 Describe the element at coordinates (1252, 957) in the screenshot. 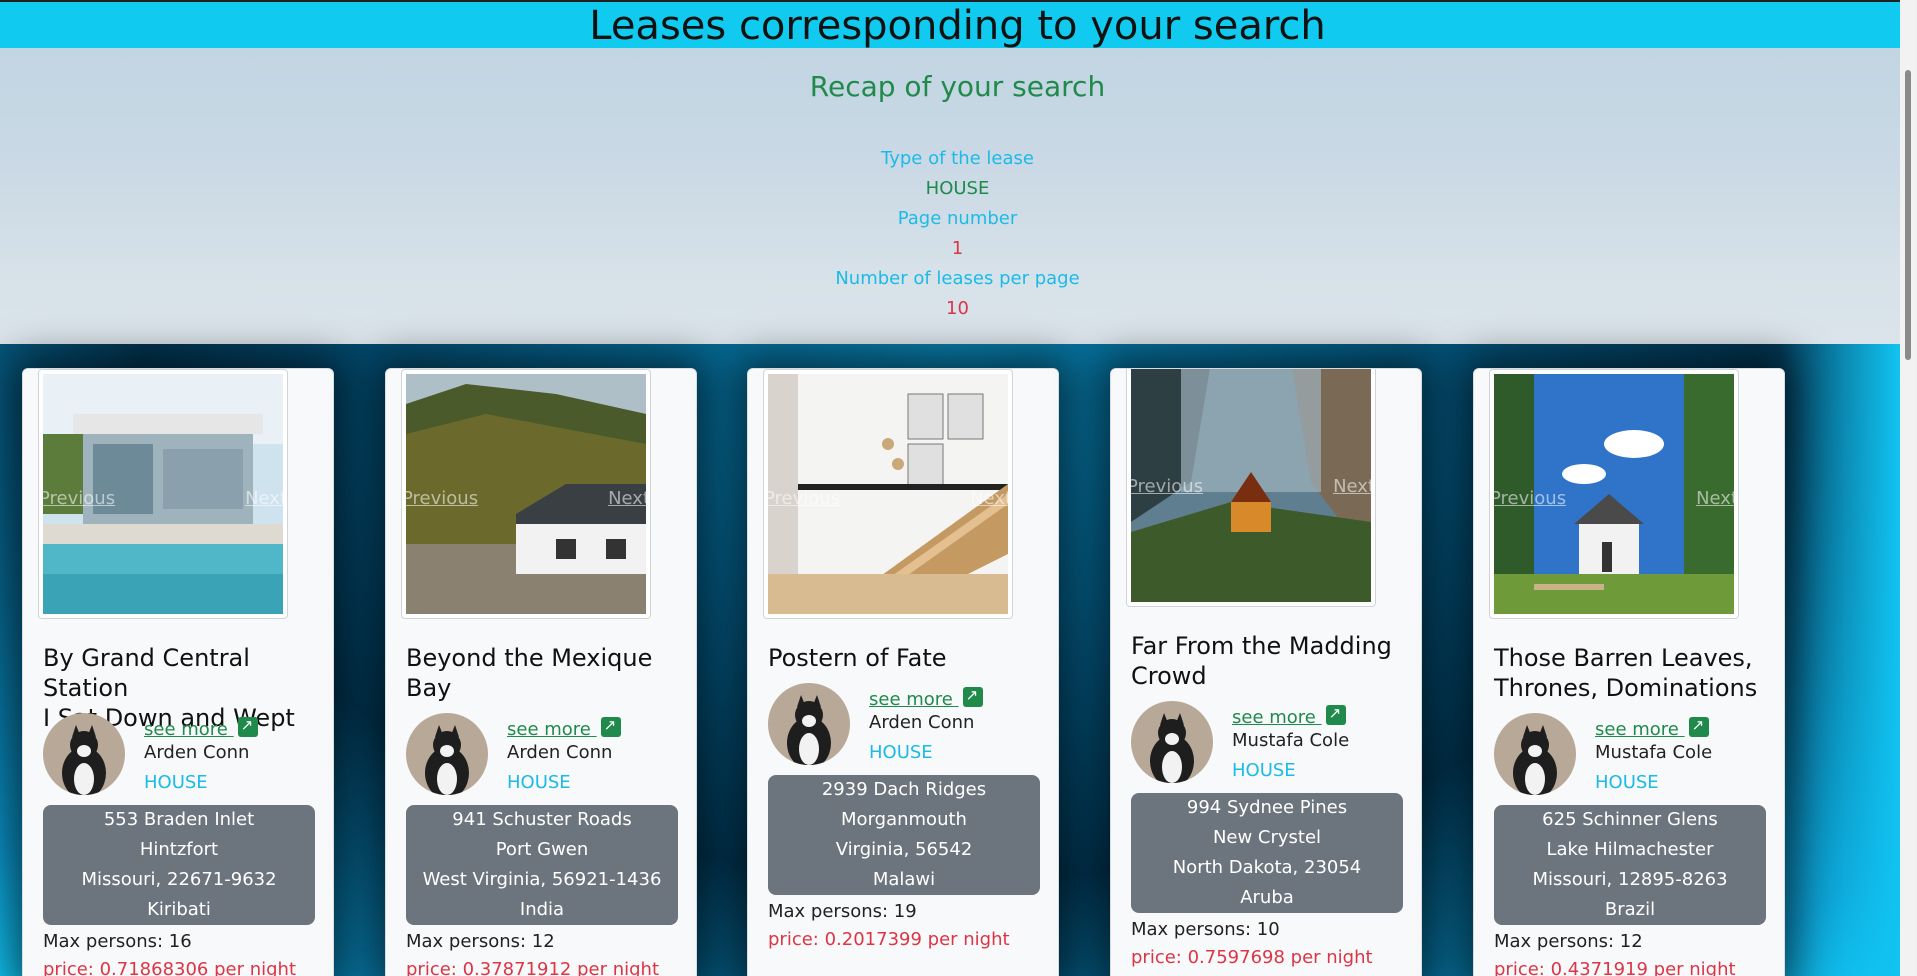

I see `price: price: 0.7597698 per night` at that location.